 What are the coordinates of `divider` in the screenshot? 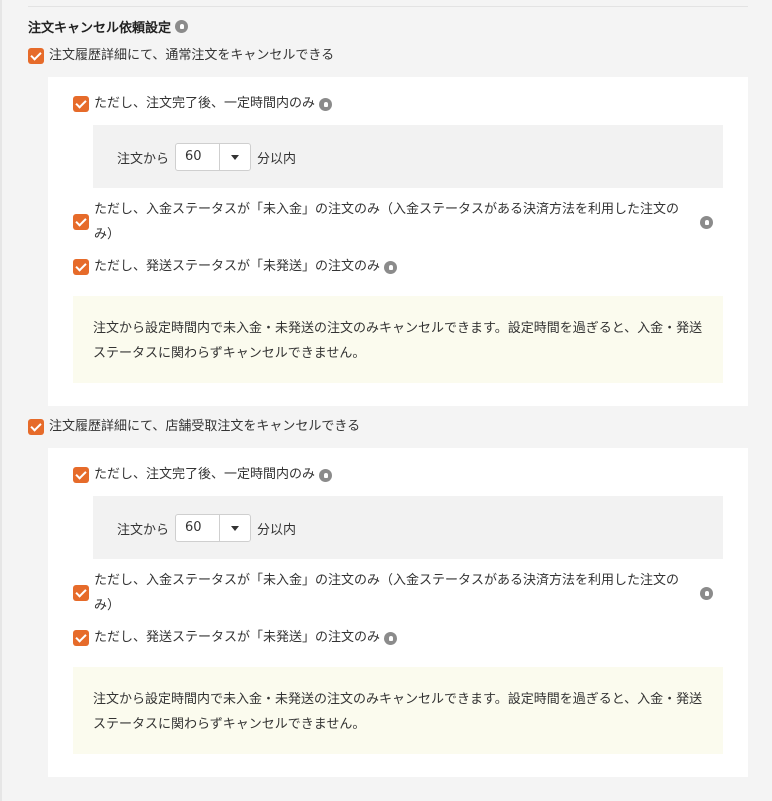 It's located at (388, 6).